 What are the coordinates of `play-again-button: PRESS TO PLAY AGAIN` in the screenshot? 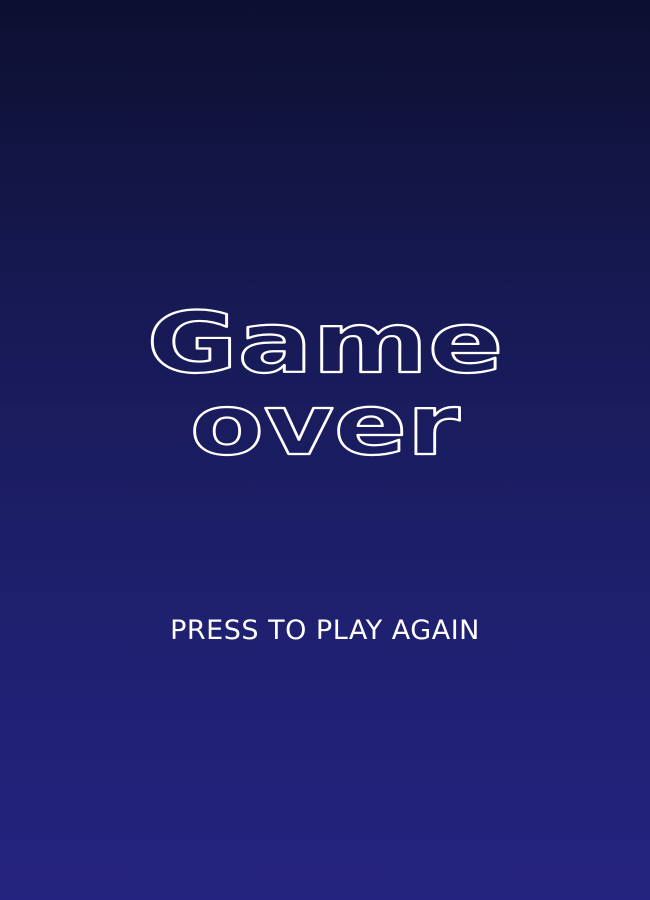 It's located at (325, 630).